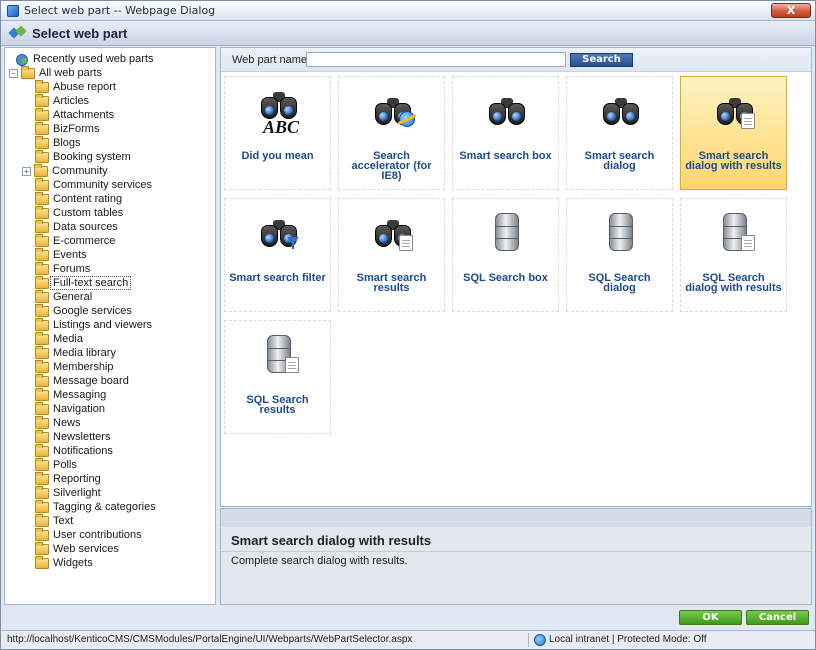 The image size is (816, 650). What do you see at coordinates (103, 185) in the screenshot?
I see `tree-item-label: Community services` at bounding box center [103, 185].